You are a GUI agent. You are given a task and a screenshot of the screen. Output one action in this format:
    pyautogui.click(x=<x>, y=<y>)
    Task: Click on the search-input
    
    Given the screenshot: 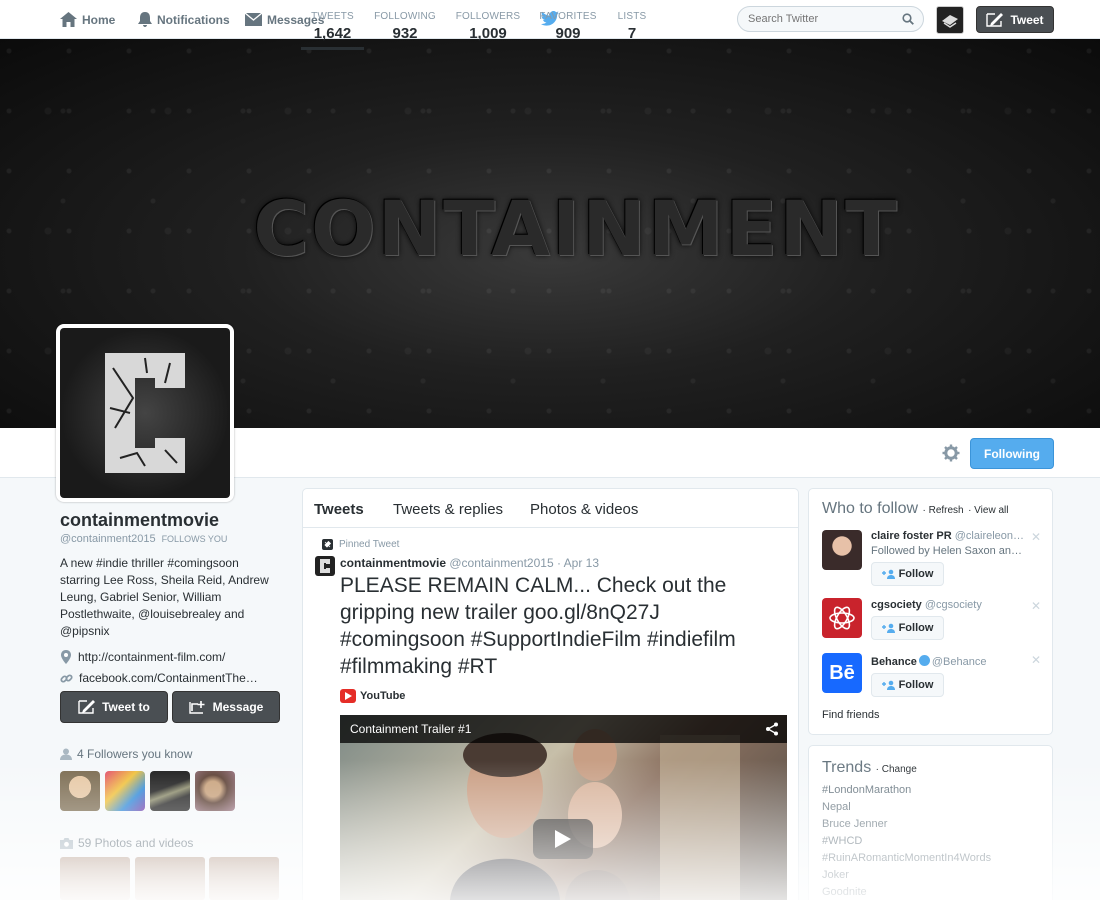 What is the action you would take?
    pyautogui.click(x=813, y=19)
    